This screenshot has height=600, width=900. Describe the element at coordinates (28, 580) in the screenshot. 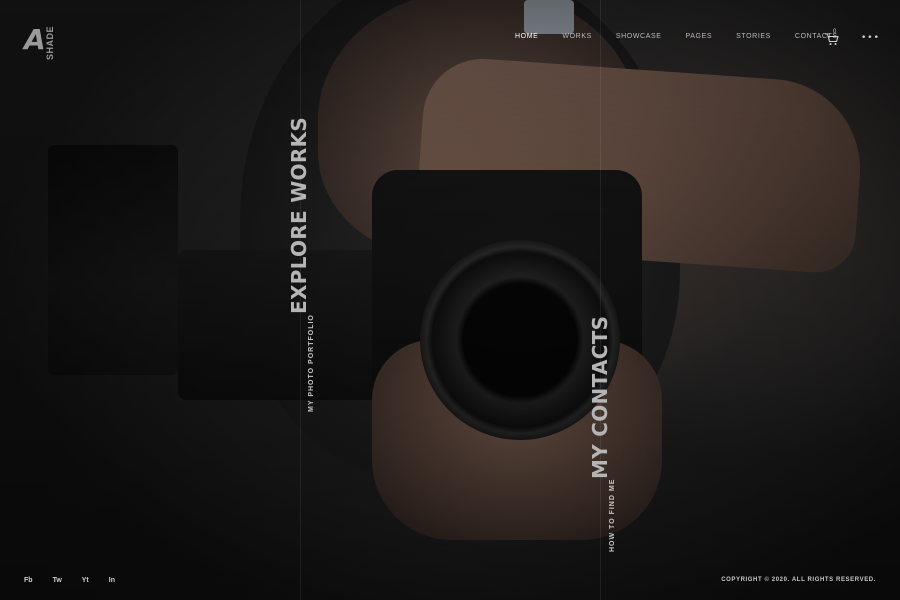

I see `social-link-facebook: Fb` at that location.